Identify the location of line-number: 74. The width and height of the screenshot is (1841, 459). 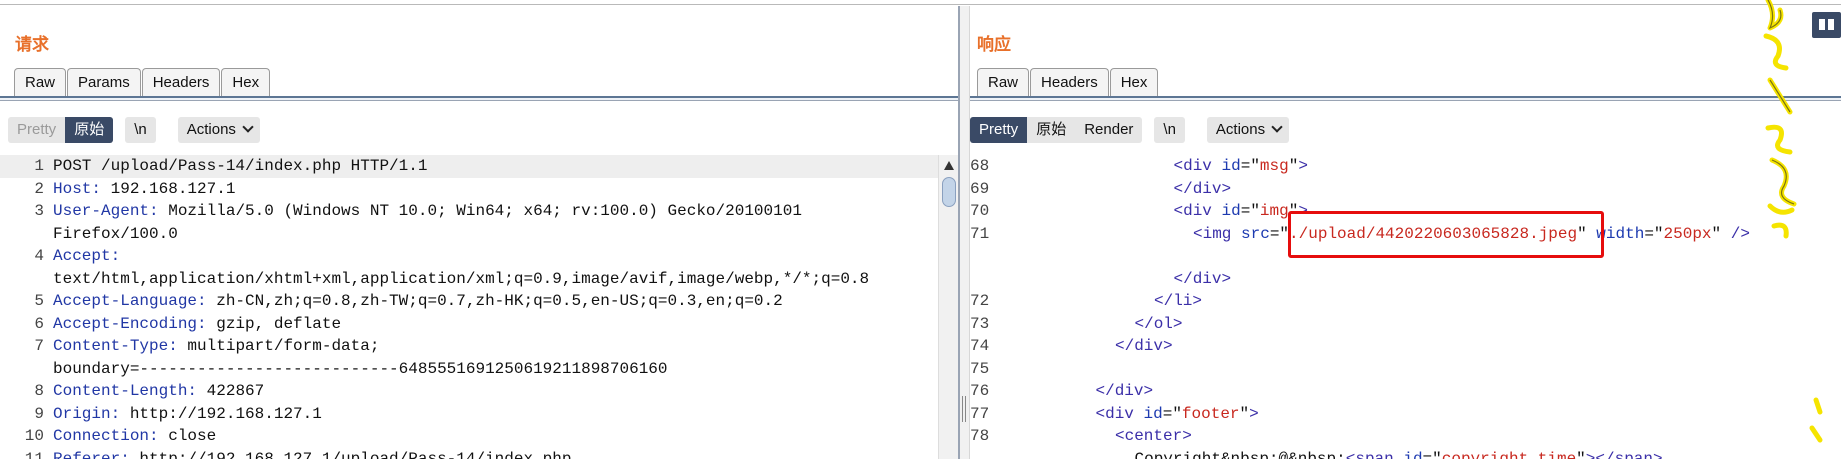
(980, 346).